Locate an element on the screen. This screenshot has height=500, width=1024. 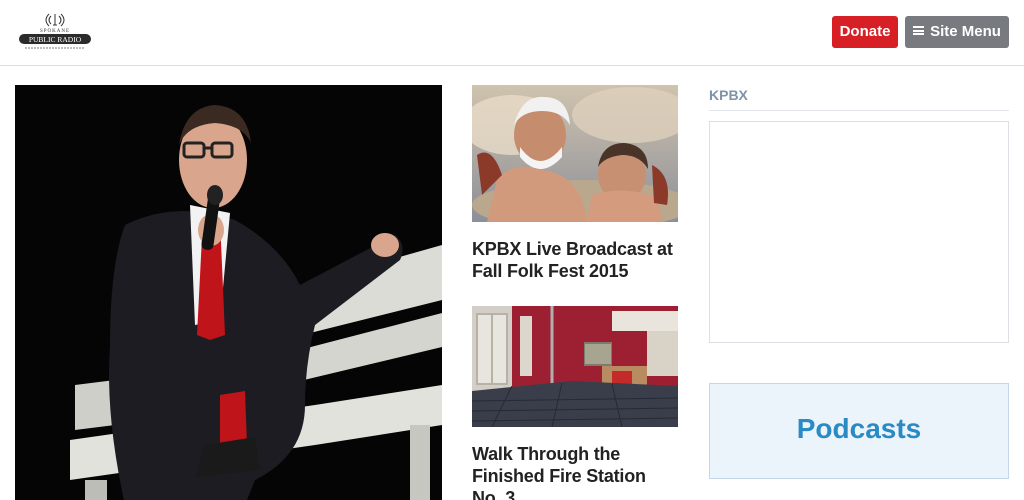
donate-button: Donate is located at coordinates (865, 32).